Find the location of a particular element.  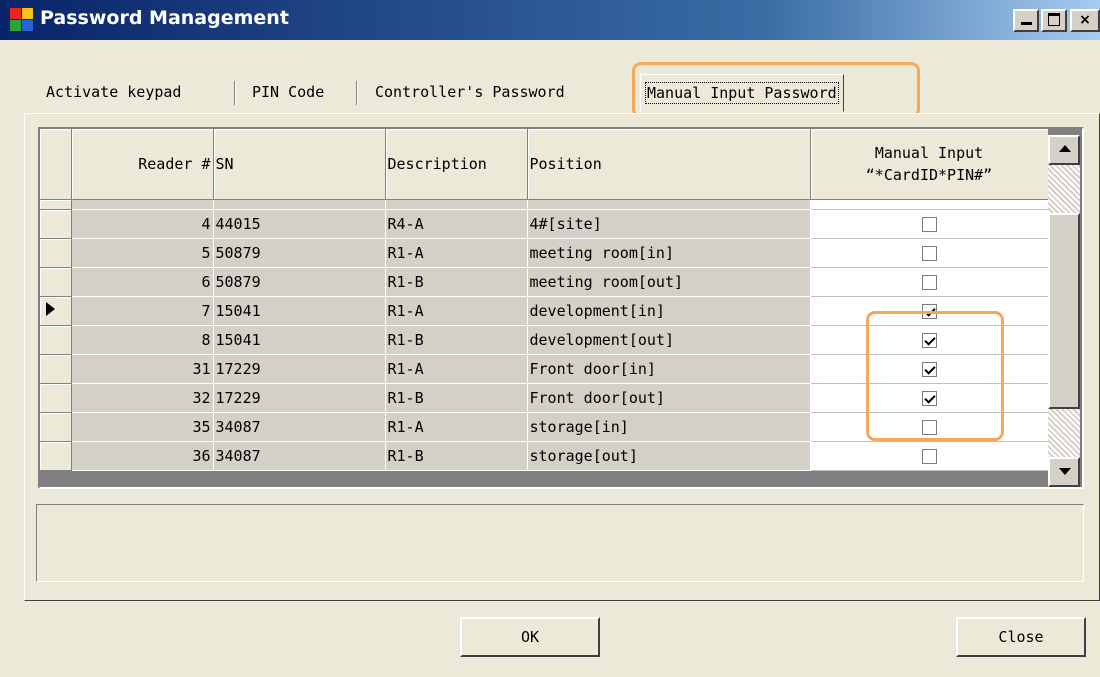

table-row: 36 34087 R1-B storage[out] is located at coordinates (544, 456).